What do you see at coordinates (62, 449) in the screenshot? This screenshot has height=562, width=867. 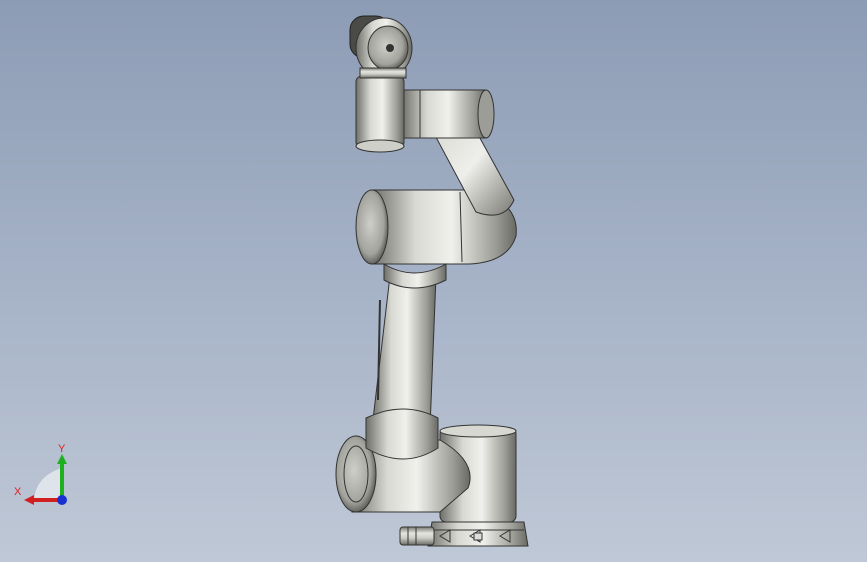 I see `y-axis-label: Y` at bounding box center [62, 449].